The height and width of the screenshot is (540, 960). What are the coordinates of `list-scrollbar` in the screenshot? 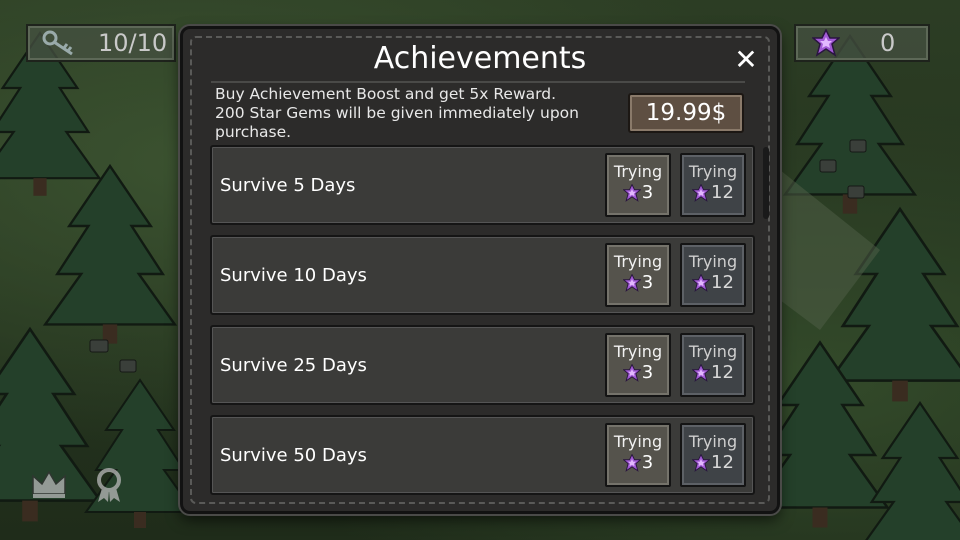 It's located at (766, 183).